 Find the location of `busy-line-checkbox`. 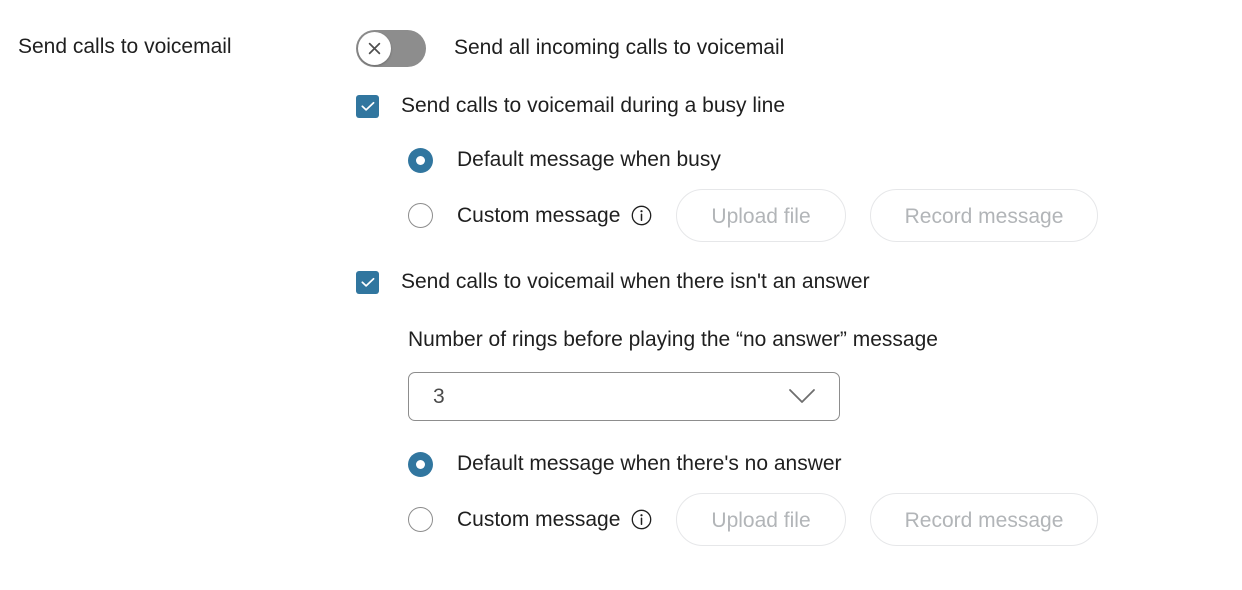

busy-line-checkbox is located at coordinates (367, 106).